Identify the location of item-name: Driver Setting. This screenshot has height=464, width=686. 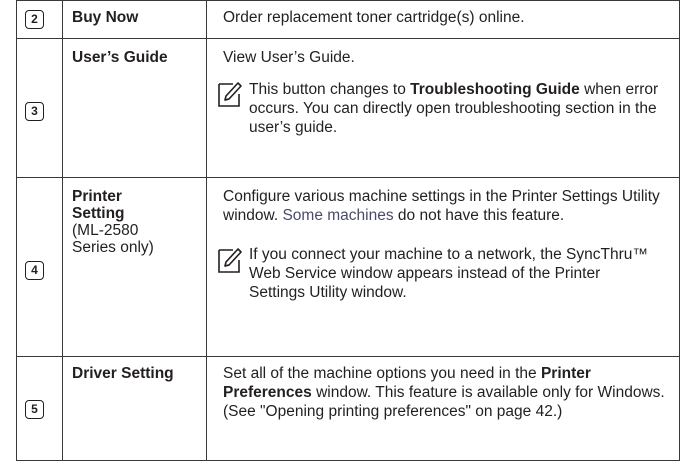
(123, 373).